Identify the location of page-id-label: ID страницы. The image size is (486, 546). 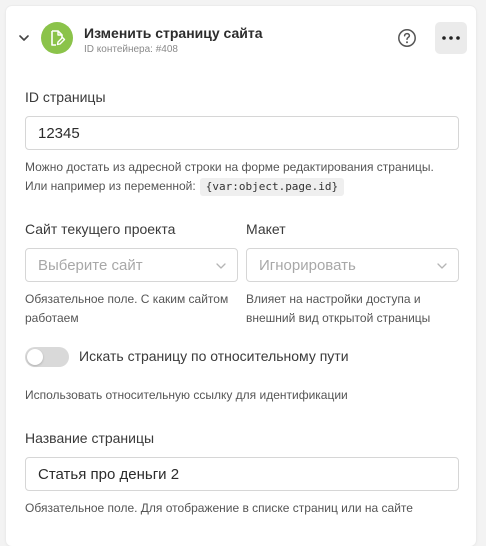
(65, 97).